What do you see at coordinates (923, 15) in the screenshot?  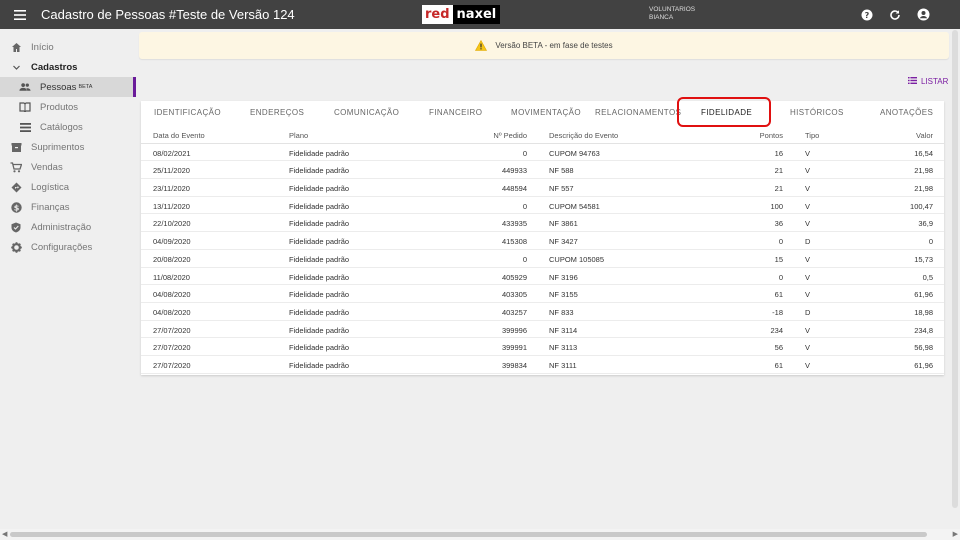 I see `account-icon` at bounding box center [923, 15].